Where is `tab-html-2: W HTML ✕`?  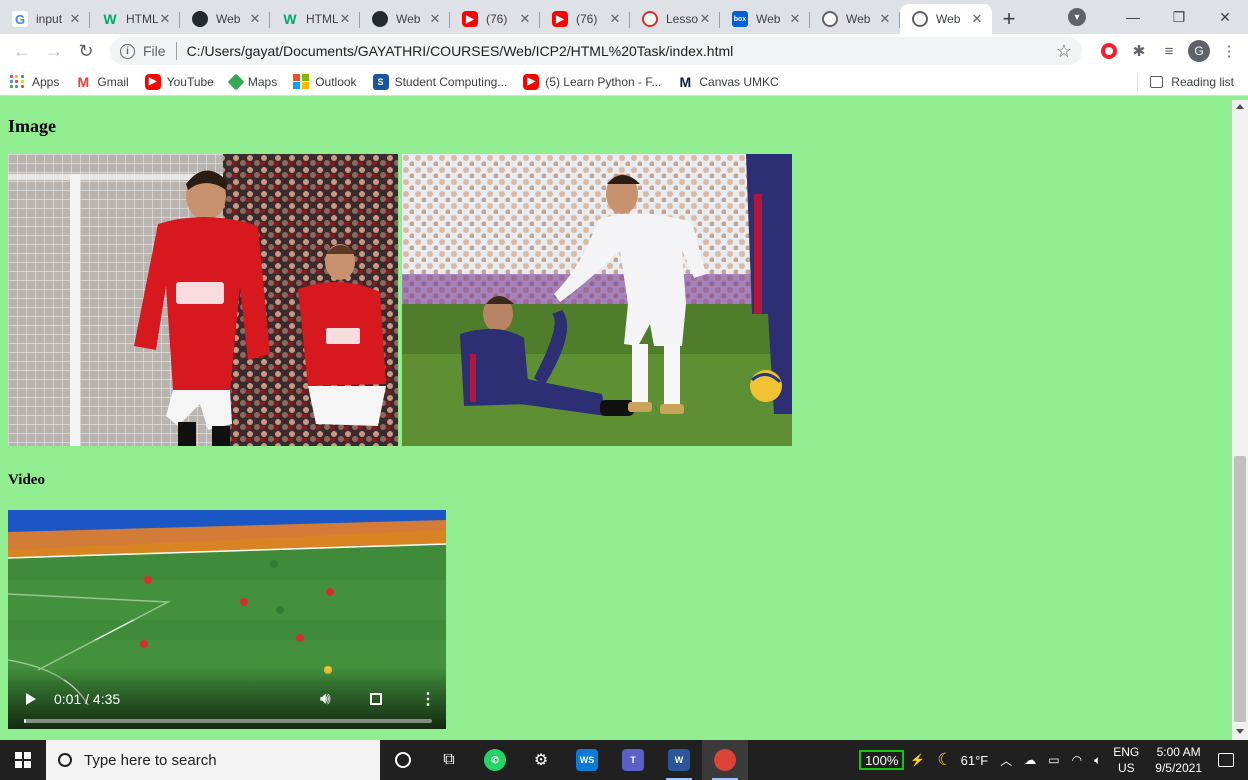
tab-html-2: W HTML ✕ is located at coordinates (315, 19).